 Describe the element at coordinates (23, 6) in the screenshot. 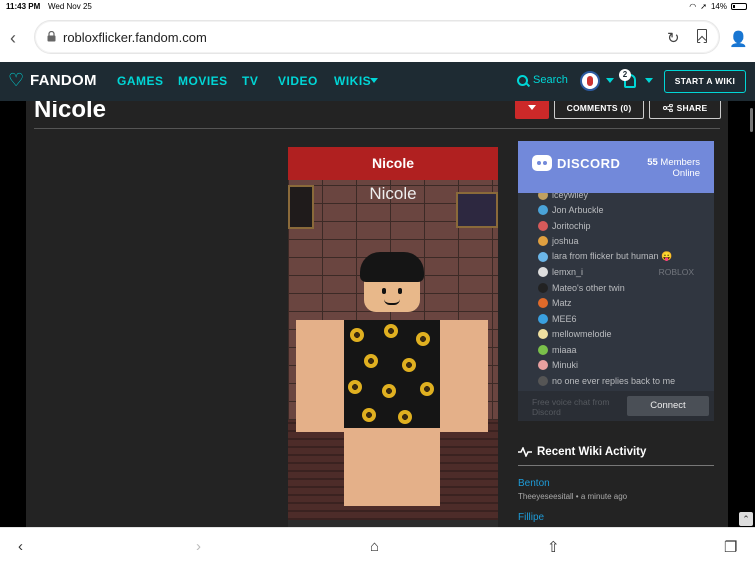

I see `status-time: 11:43 PM` at that location.